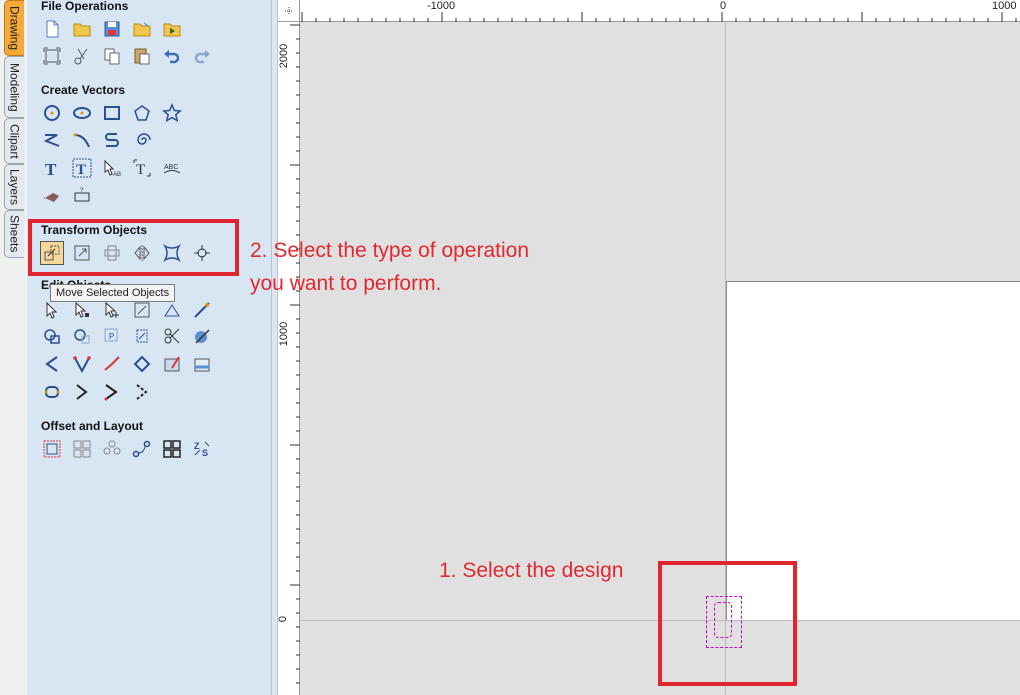 The image size is (1020, 695). I want to click on ruler-label-2000: 2000, so click(284, 56).